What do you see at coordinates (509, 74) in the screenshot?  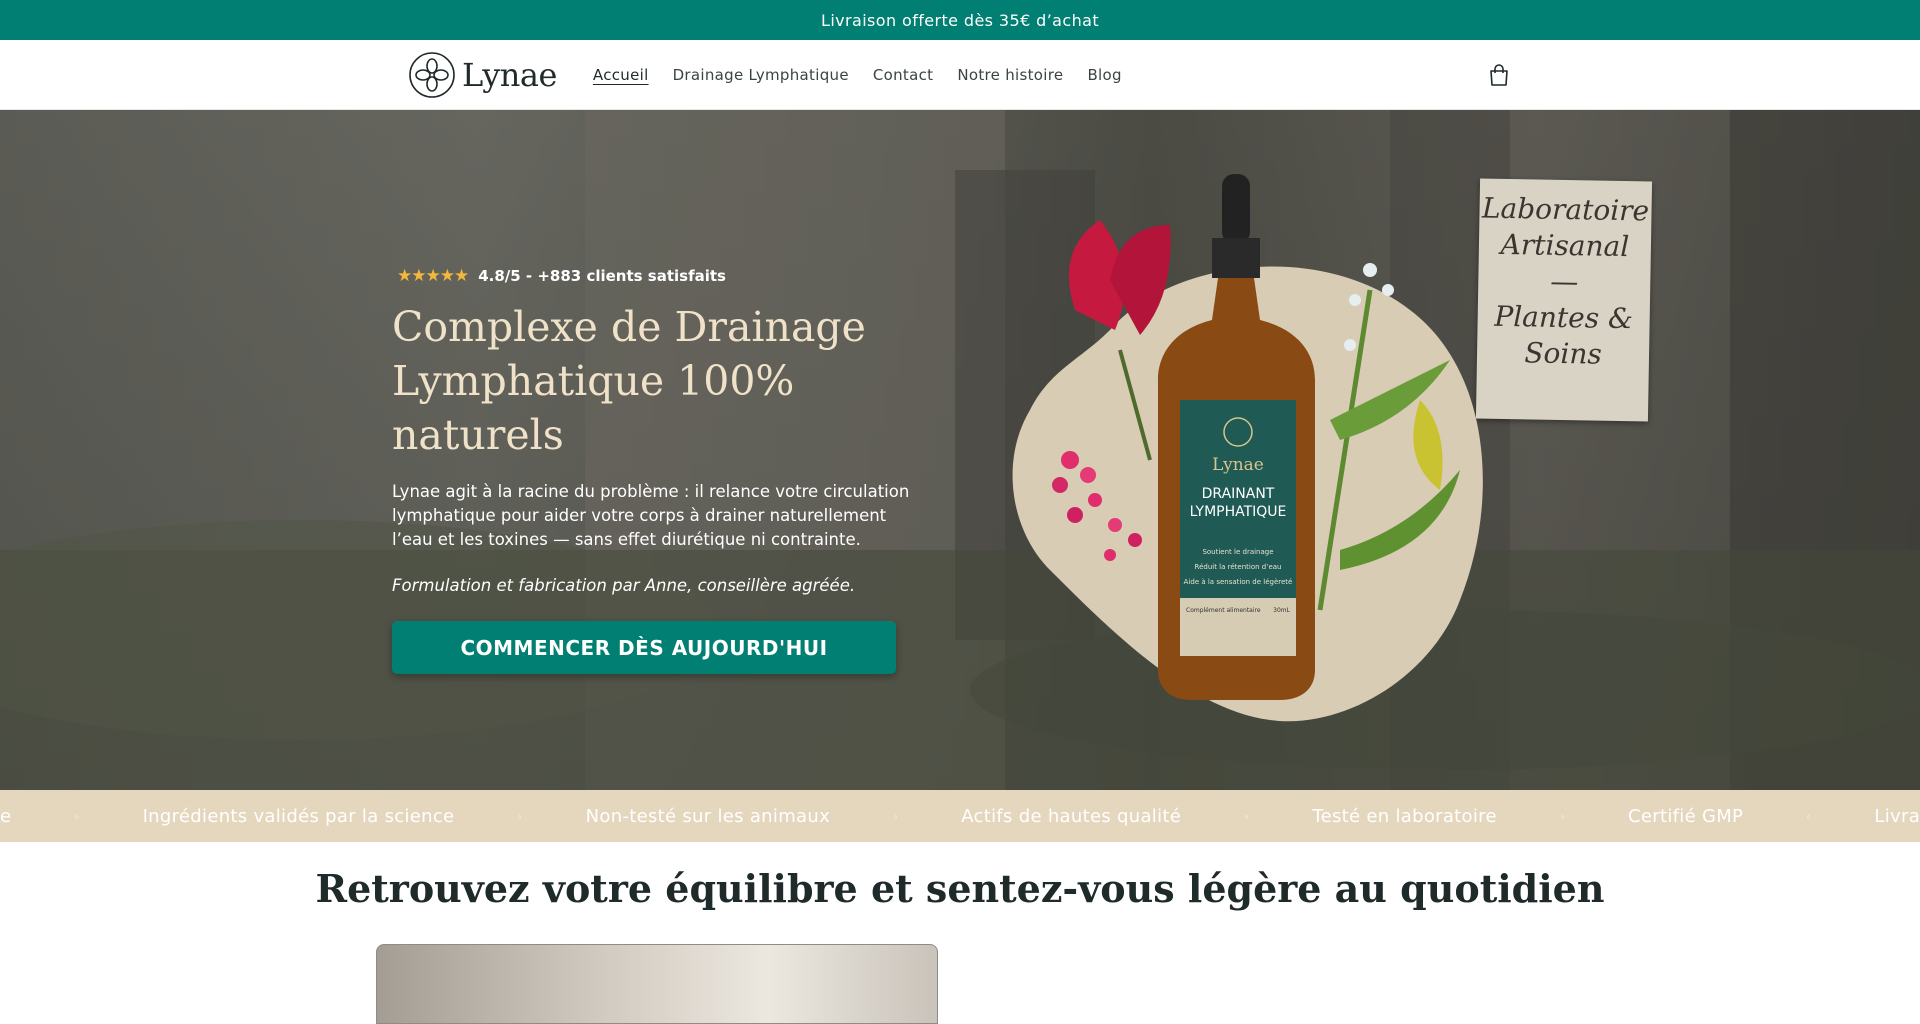 I see `brand-name: Lynae` at bounding box center [509, 74].